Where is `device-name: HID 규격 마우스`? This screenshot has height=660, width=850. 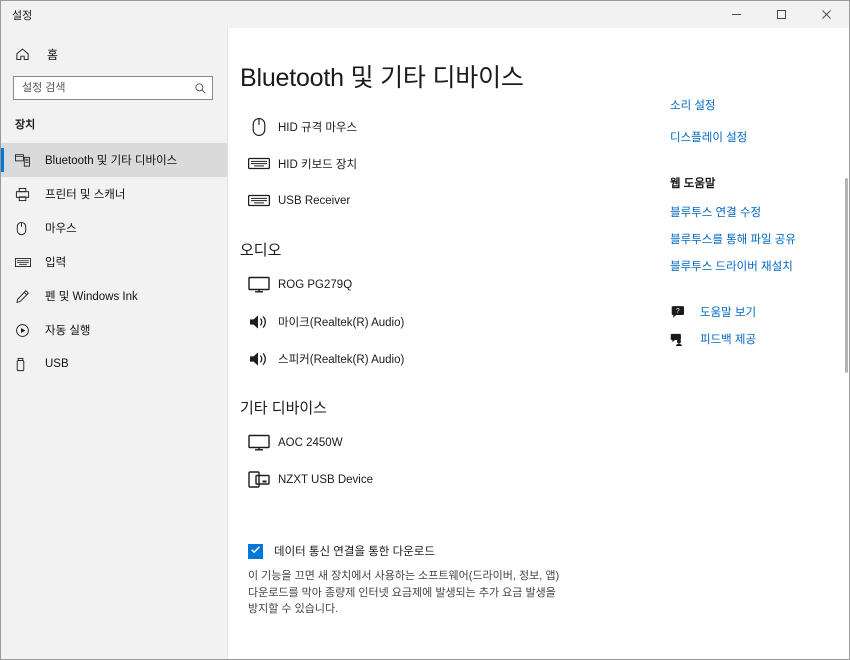
device-name: HID 규격 마우스 is located at coordinates (318, 127).